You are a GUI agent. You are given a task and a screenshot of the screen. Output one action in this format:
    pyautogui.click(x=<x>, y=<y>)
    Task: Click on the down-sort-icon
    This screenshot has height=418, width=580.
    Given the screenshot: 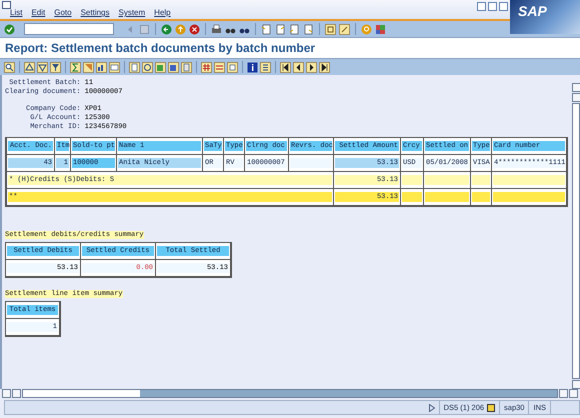 What is the action you would take?
    pyautogui.click(x=42, y=67)
    